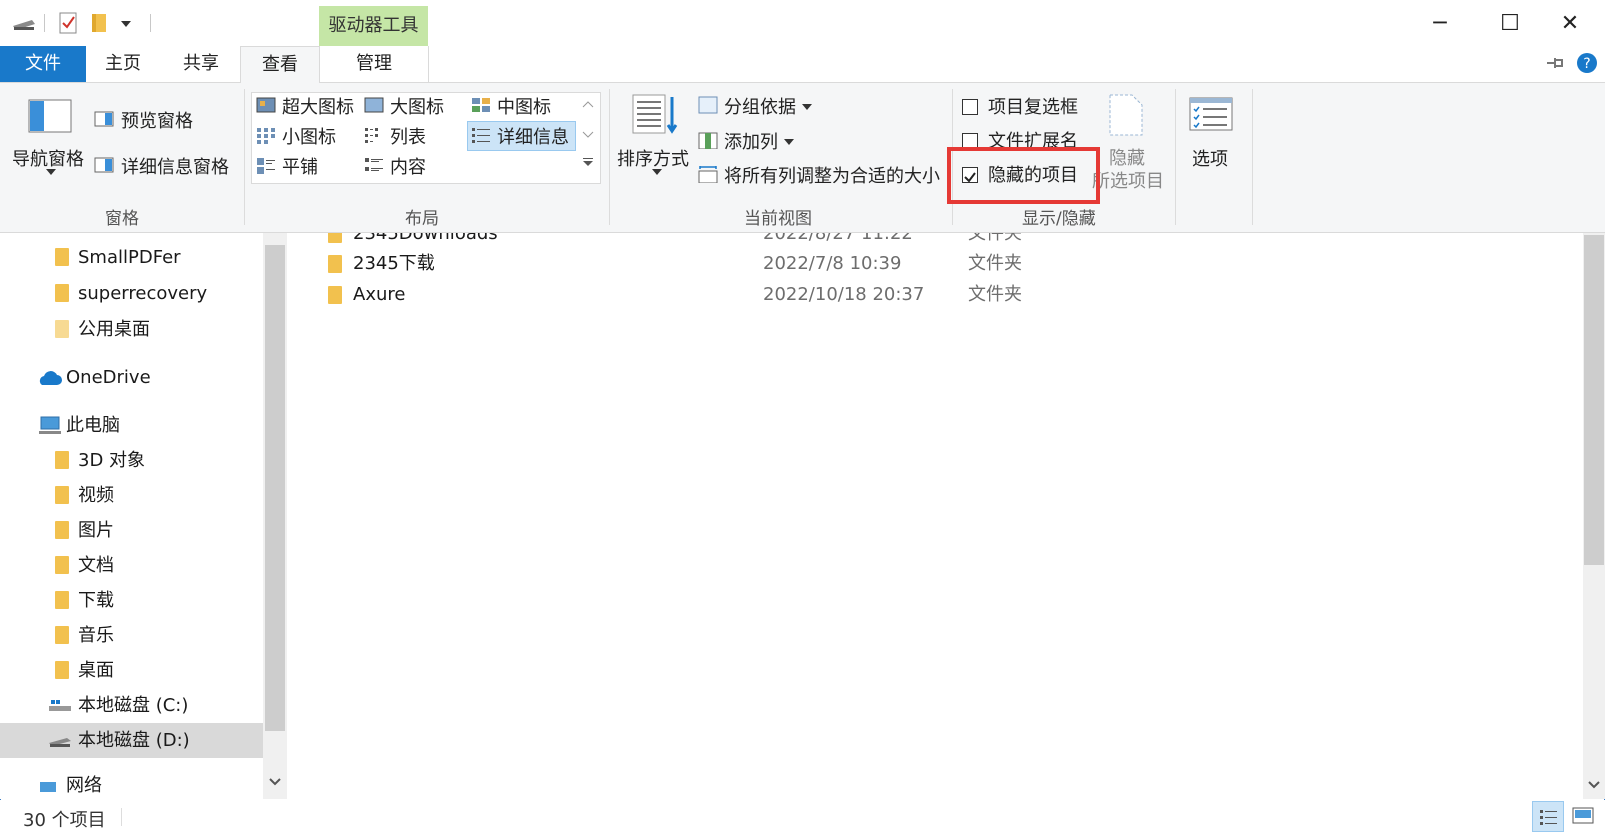 The height and width of the screenshot is (836, 1605). What do you see at coordinates (64, 820) in the screenshot?
I see `item-count: 30 个项目` at bounding box center [64, 820].